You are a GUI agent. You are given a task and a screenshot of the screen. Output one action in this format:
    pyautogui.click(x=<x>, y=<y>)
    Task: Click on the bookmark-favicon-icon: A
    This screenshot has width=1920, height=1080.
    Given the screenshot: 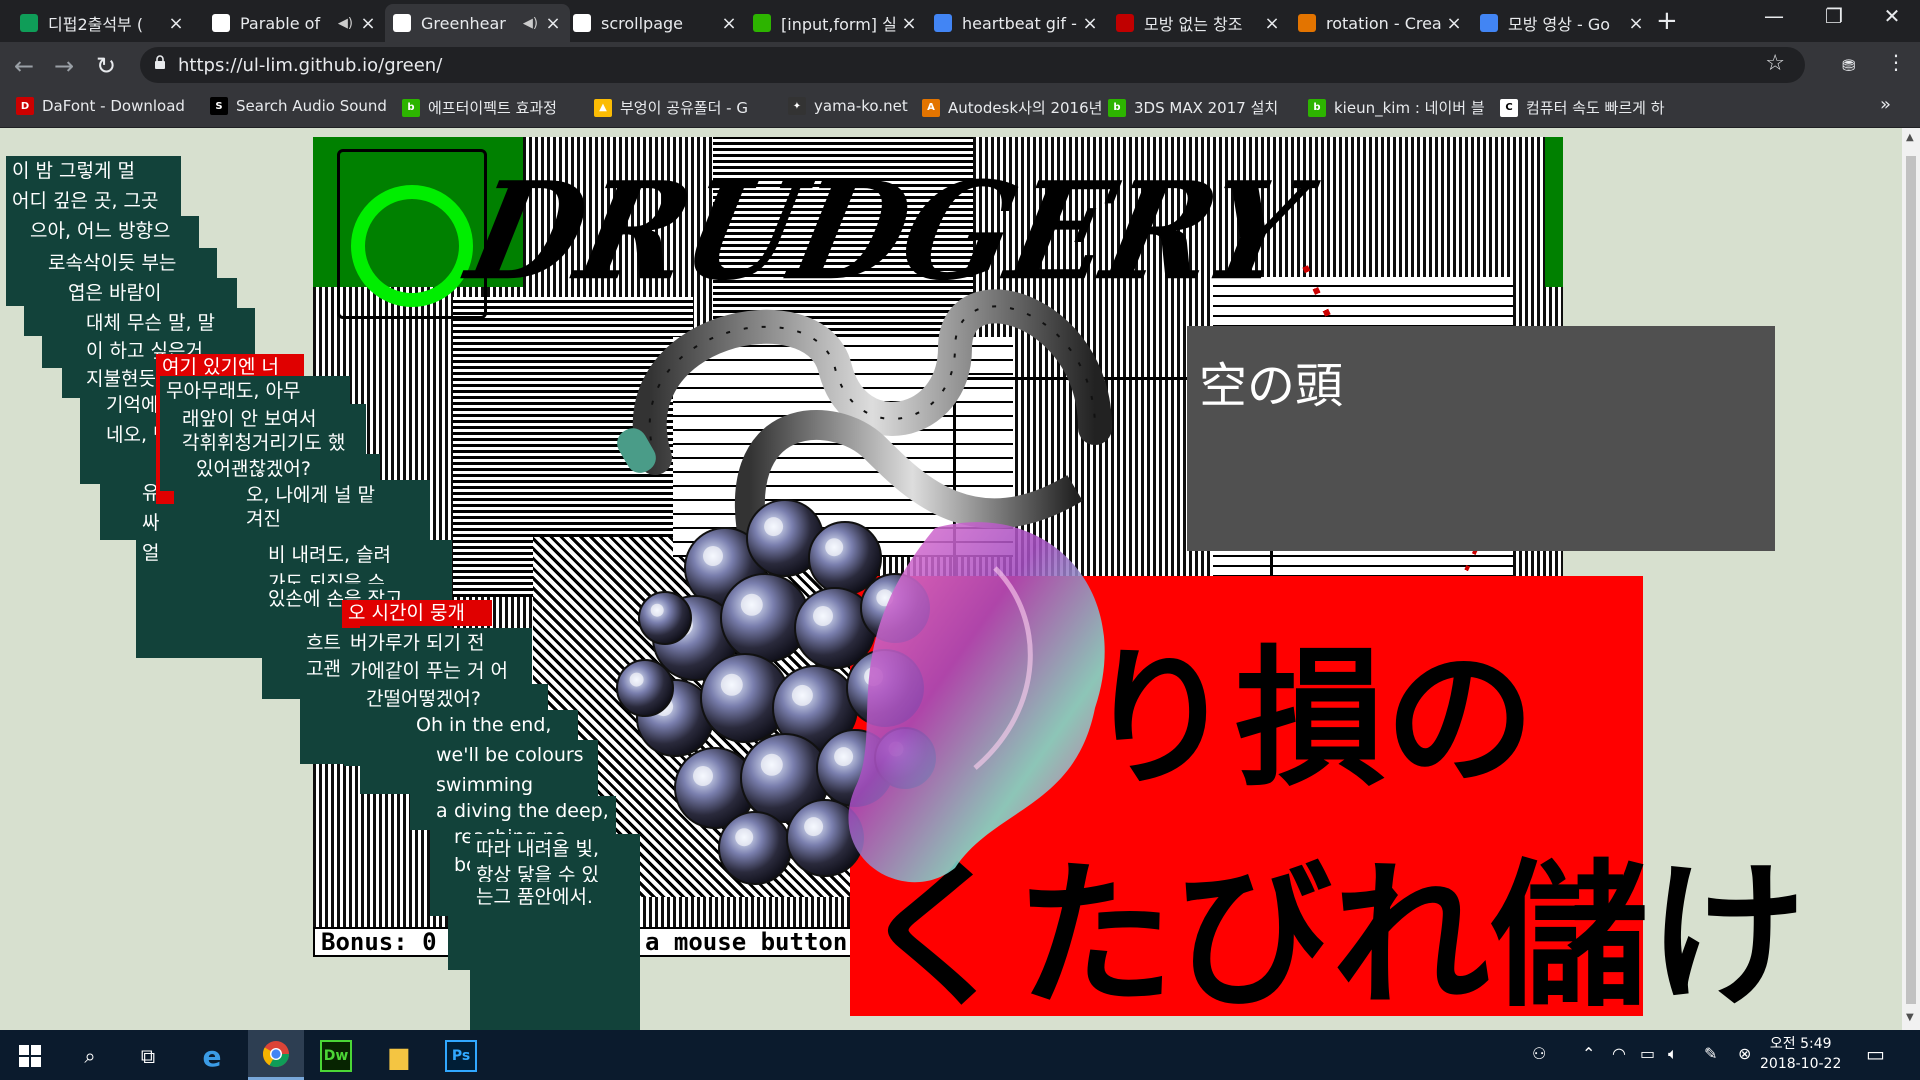 What is the action you would take?
    pyautogui.click(x=931, y=107)
    